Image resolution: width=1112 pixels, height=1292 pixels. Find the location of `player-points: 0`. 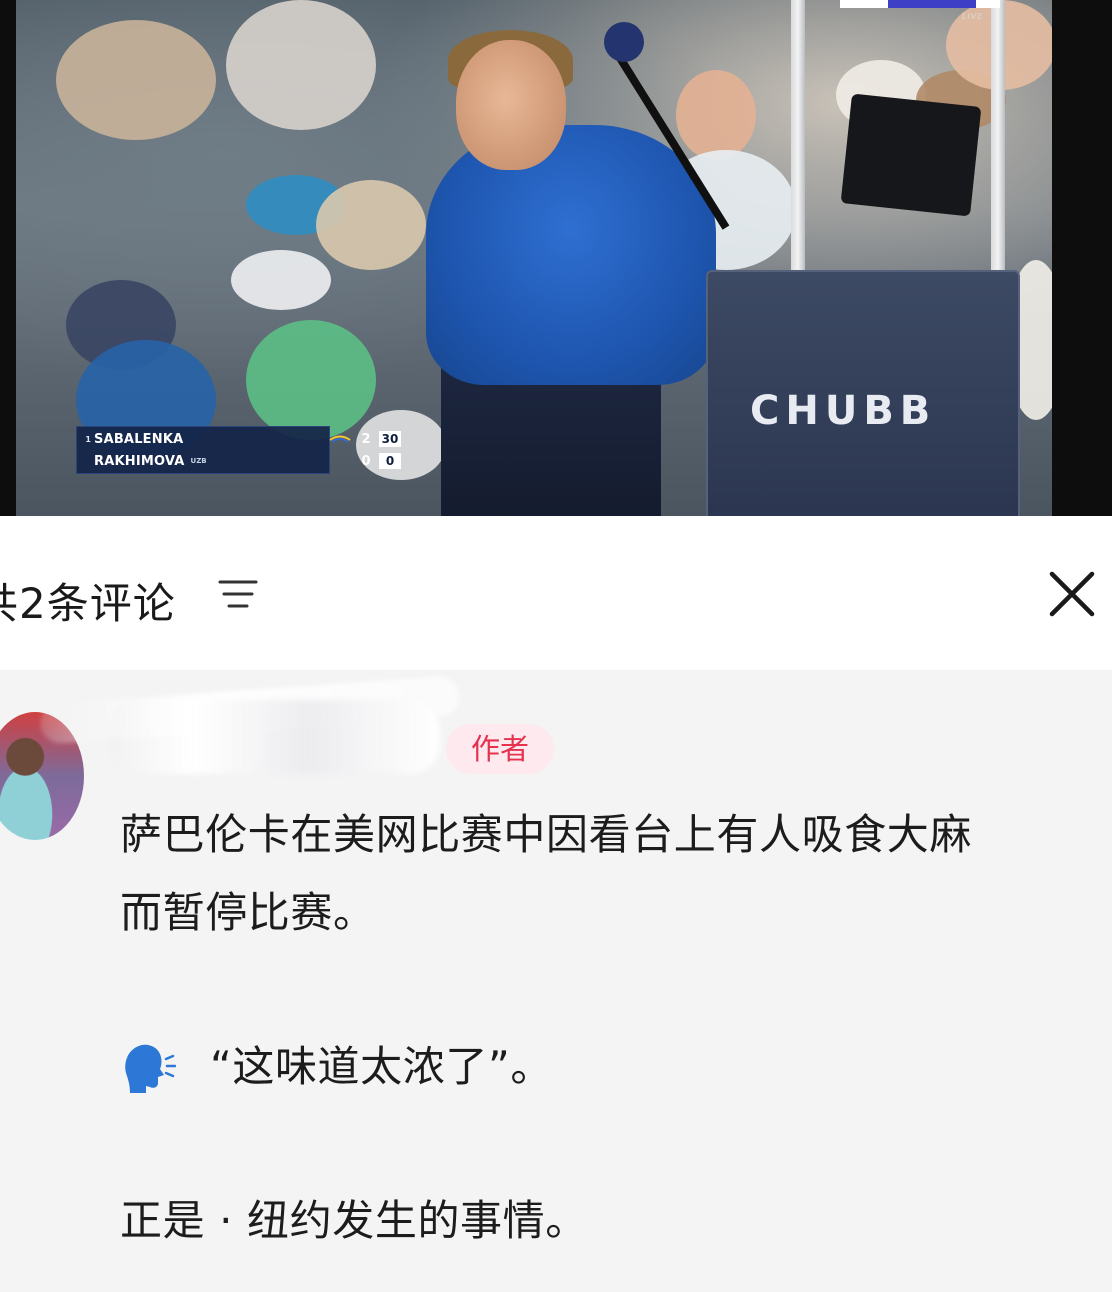

player-points: 0 is located at coordinates (390, 461).